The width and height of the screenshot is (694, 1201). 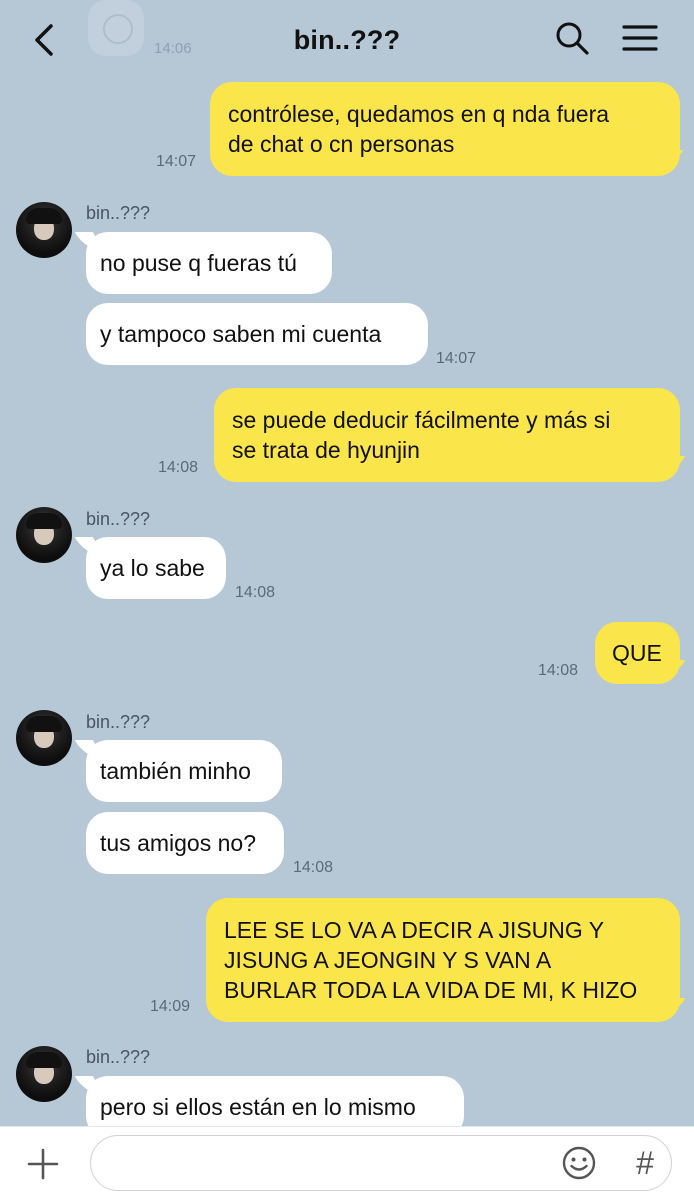 What do you see at coordinates (431, 990) in the screenshot?
I see `message-line: BURLAR TODA LA VIDA DE MI, K HIZO` at bounding box center [431, 990].